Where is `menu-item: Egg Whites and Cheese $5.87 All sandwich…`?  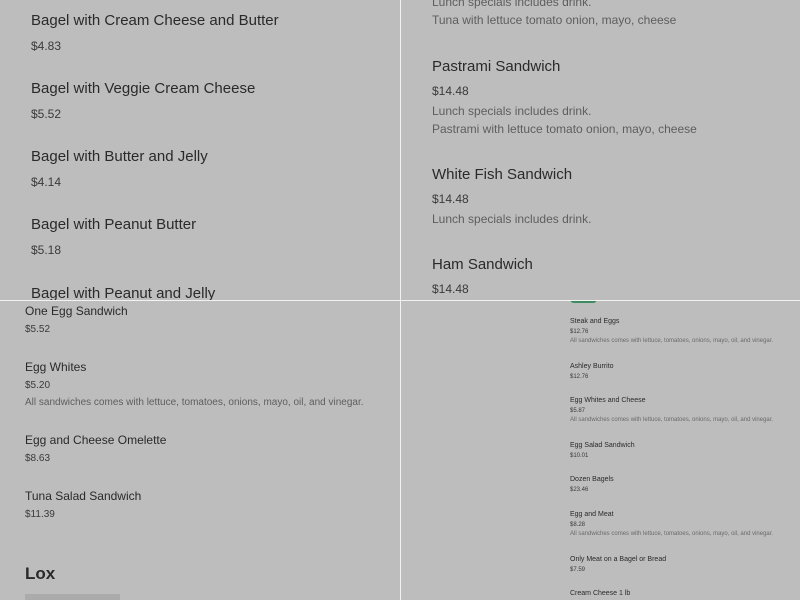
menu-item: Egg Whites and Cheese $5.87 All sandwich… is located at coordinates (671, 410).